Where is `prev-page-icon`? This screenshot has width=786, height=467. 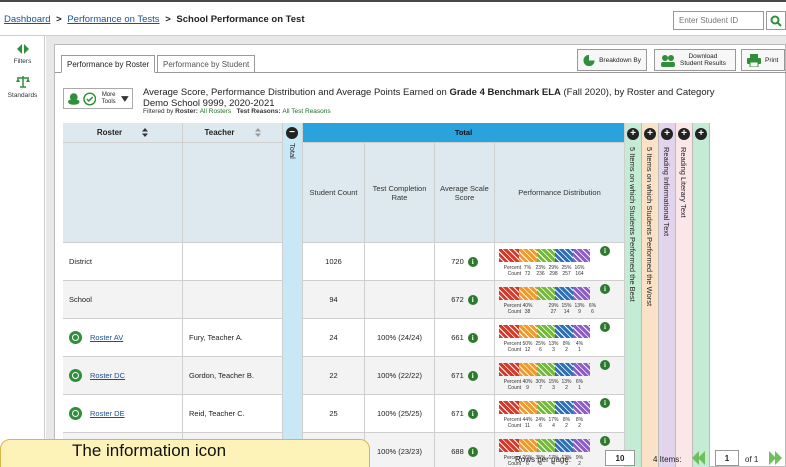 prev-page-icon is located at coordinates (699, 458).